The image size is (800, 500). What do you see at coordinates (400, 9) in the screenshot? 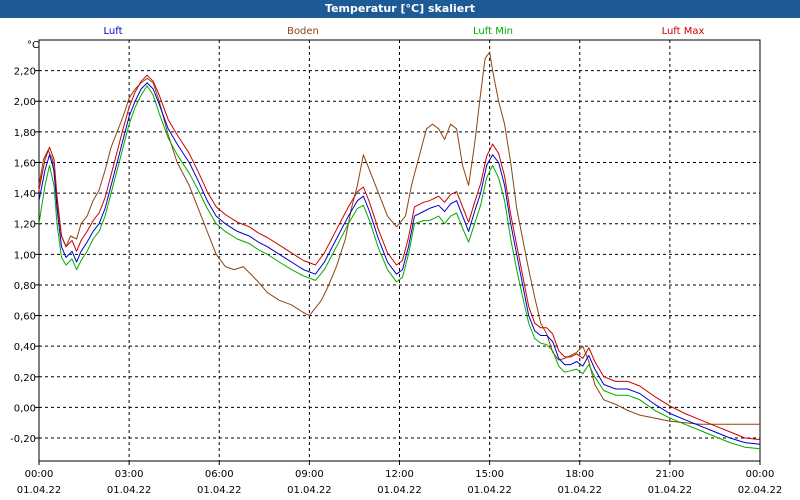
I see `window-title: Temperatur [°C] skaliert` at bounding box center [400, 9].